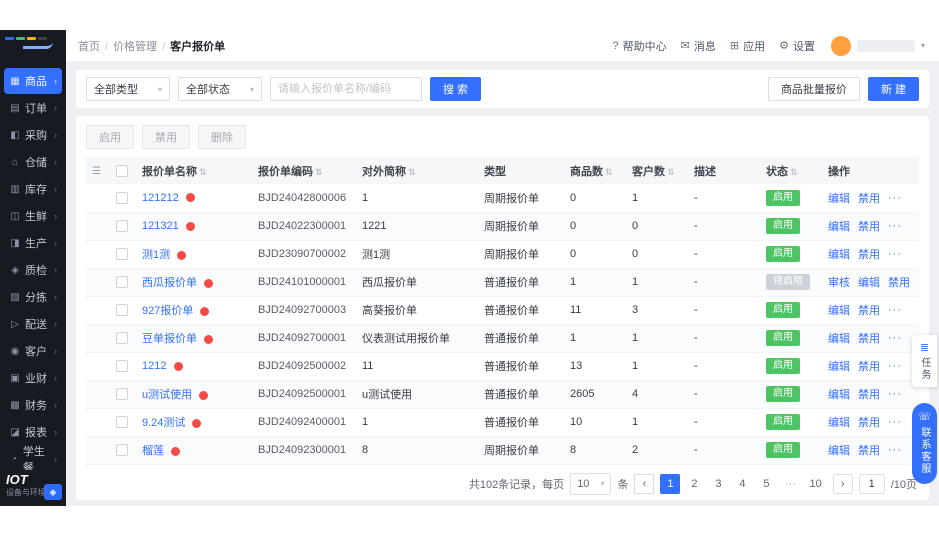 This screenshot has height=539, width=939. I want to click on sidebar-item-purchase: ◧ 采购 ›, so click(33, 135).